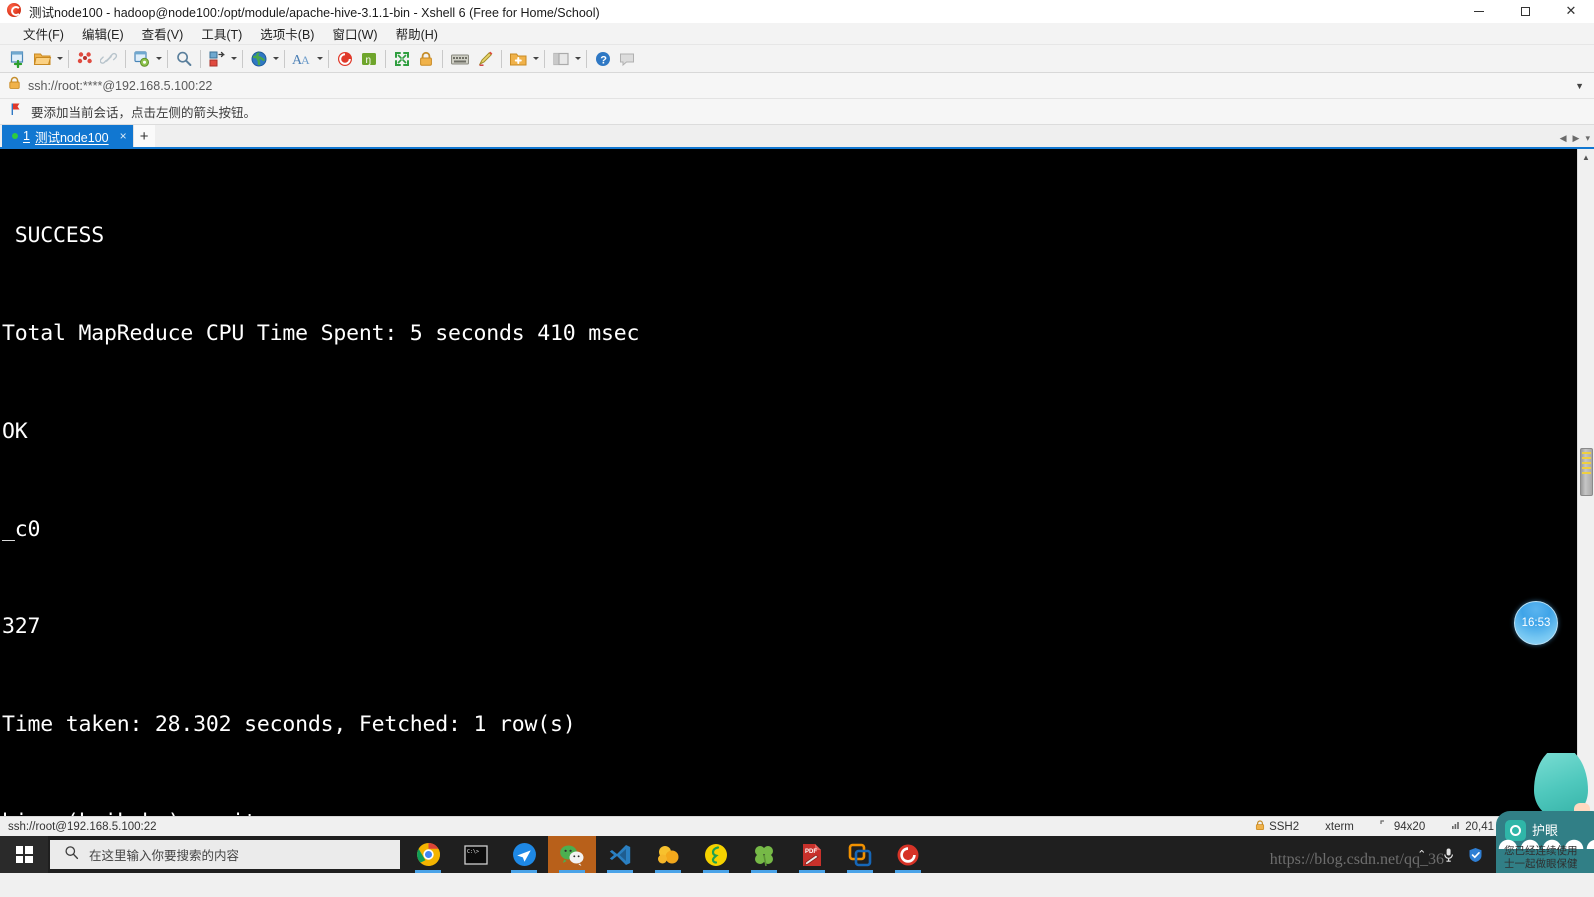 The height and width of the screenshot is (897, 1594). I want to click on font-dropdown-icon, so click(319, 59).